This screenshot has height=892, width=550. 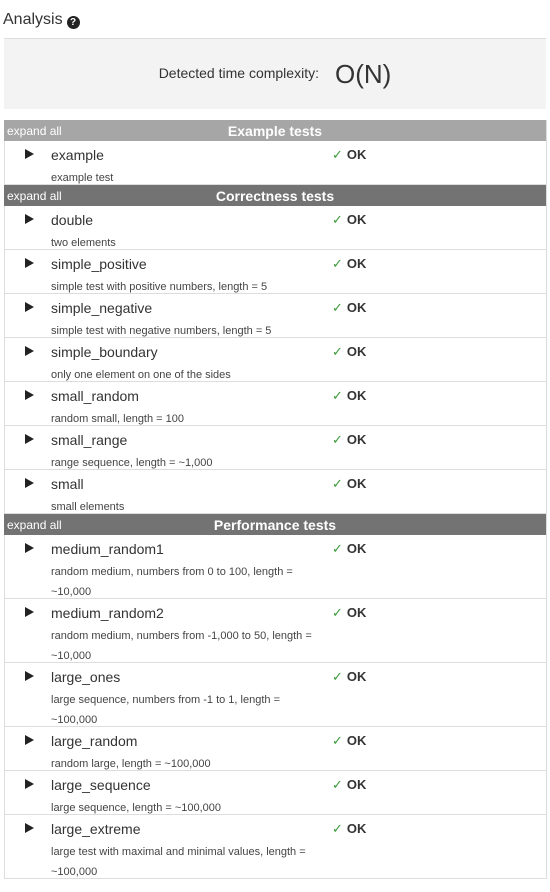 I want to click on group-title: Example tests, so click(x=275, y=130).